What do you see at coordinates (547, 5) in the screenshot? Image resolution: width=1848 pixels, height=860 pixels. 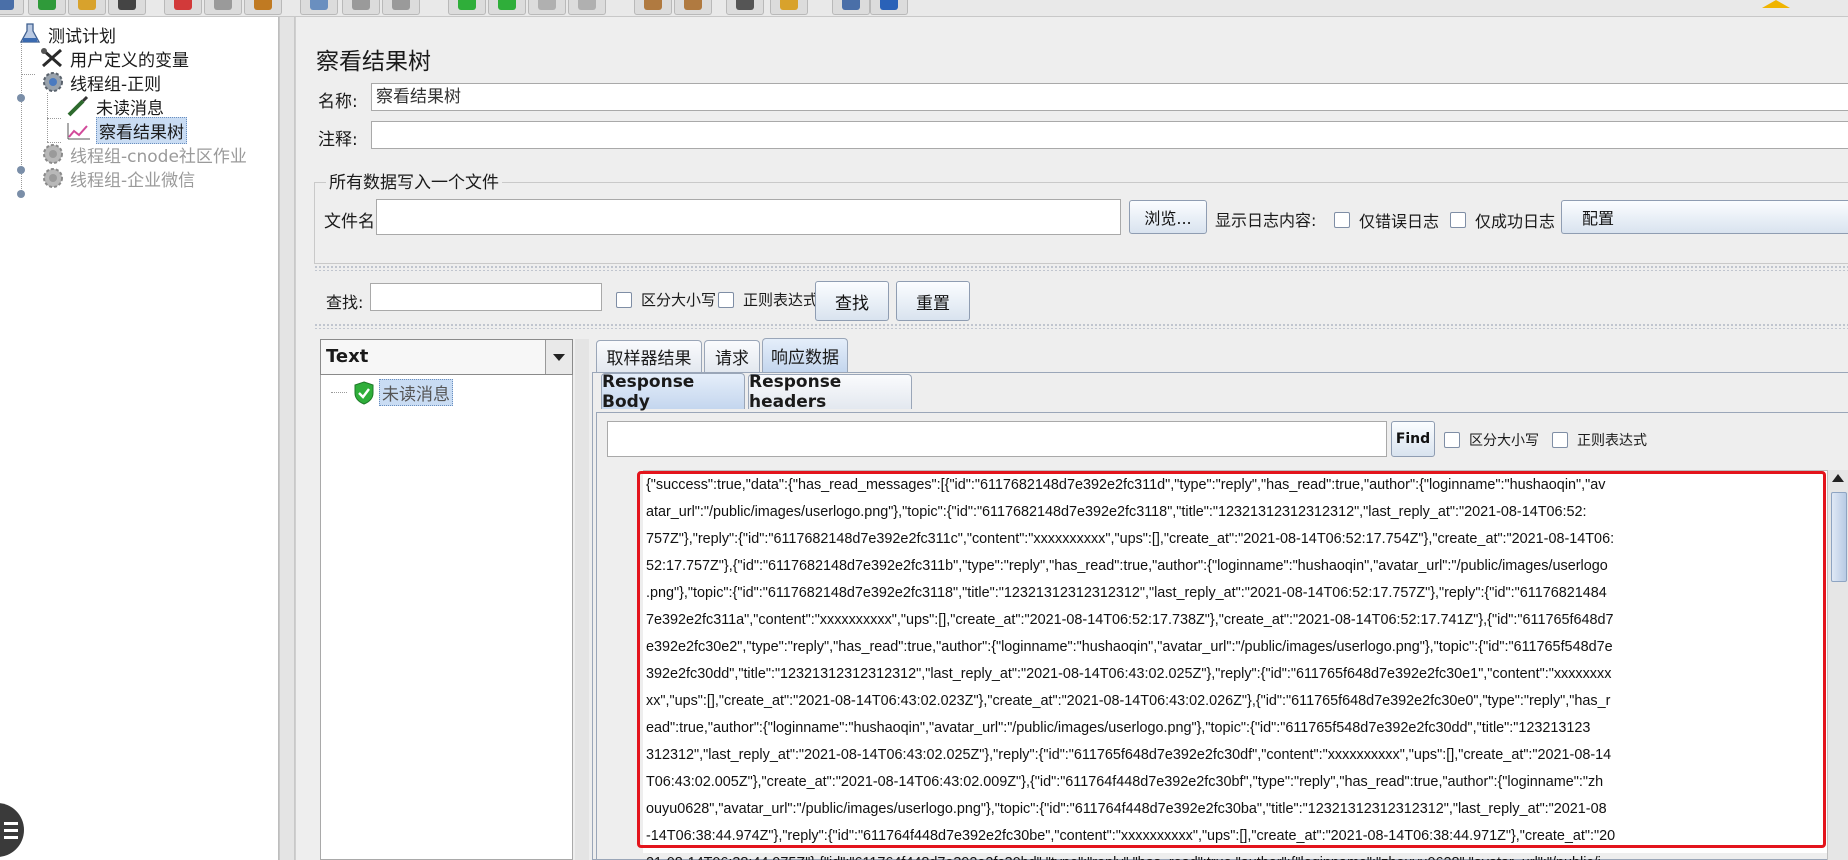 I see `stop-icon` at bounding box center [547, 5].